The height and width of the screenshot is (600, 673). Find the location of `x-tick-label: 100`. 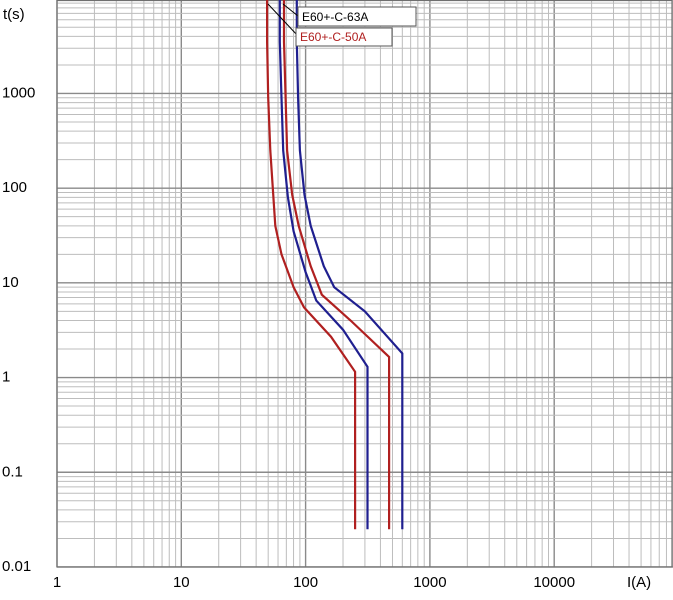

x-tick-label: 100 is located at coordinates (305, 582).